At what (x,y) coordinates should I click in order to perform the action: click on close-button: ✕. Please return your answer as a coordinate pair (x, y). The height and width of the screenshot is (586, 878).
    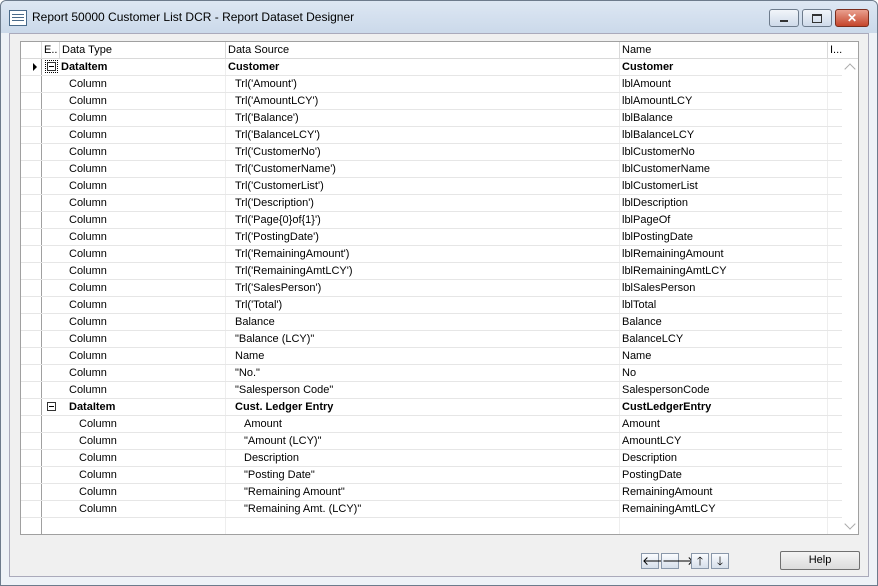
    Looking at the image, I should click on (852, 18).